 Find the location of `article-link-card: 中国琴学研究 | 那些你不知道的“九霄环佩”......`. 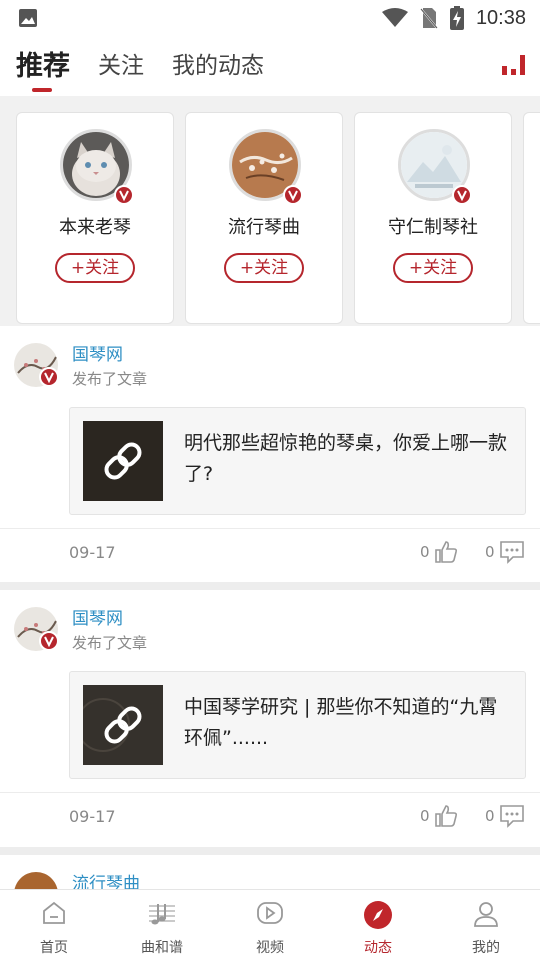

article-link-card: 中国琴学研究 | 那些你不知道的“九霄环佩”...... is located at coordinates (297, 725).